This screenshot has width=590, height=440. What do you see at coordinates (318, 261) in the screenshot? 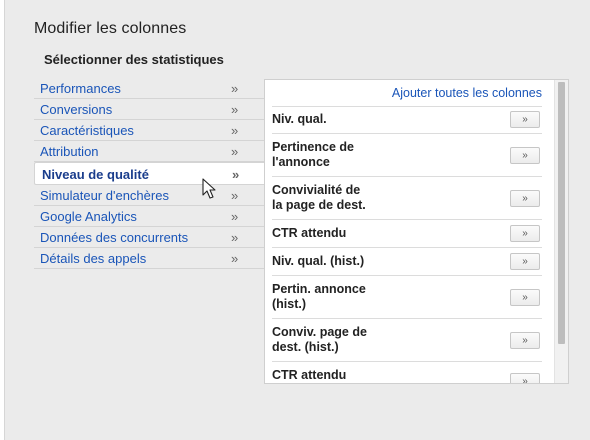
I see `metric-label: Niv. qual. (hist.)` at bounding box center [318, 261].